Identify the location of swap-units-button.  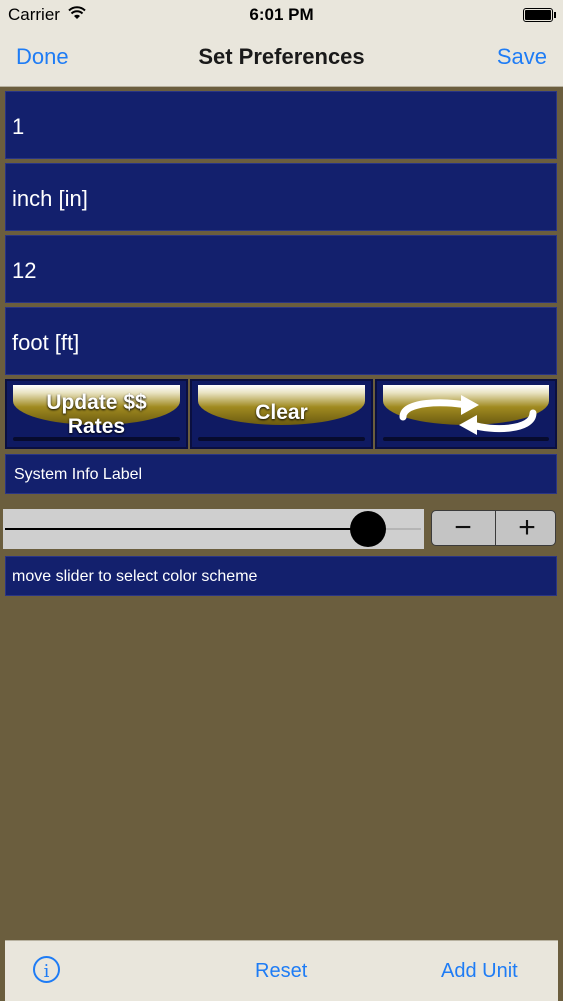
(466, 414).